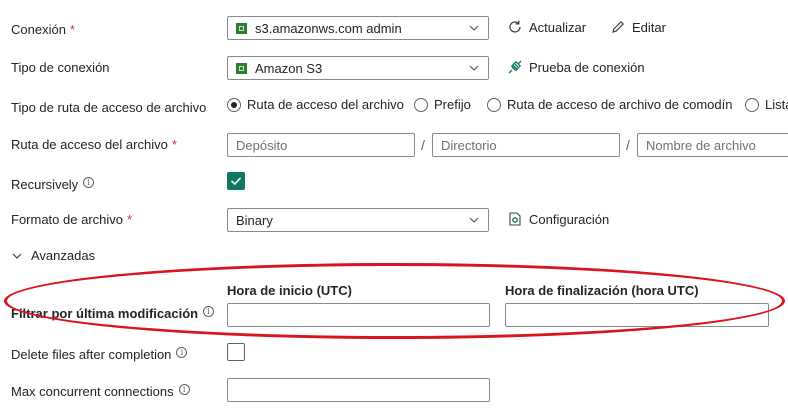 Image resolution: width=788 pixels, height=415 pixels. Describe the element at coordinates (620, 104) in the screenshot. I see `radio-label: Ruta de acceso de archivo de comodín` at that location.